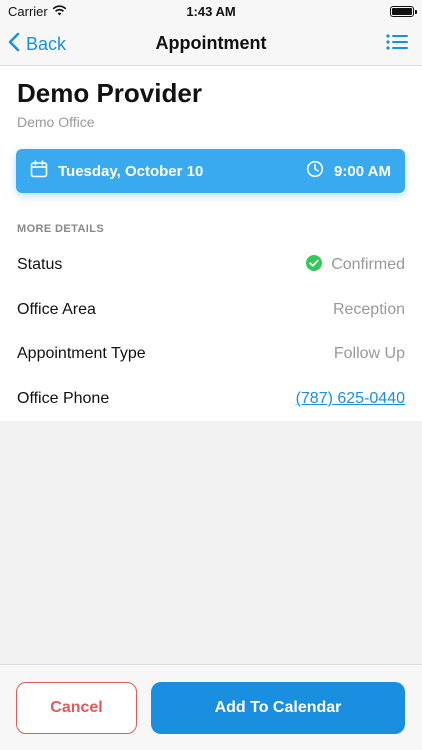 The height and width of the screenshot is (750, 422). I want to click on appointment-type-label: Appointment Type, so click(81, 353).